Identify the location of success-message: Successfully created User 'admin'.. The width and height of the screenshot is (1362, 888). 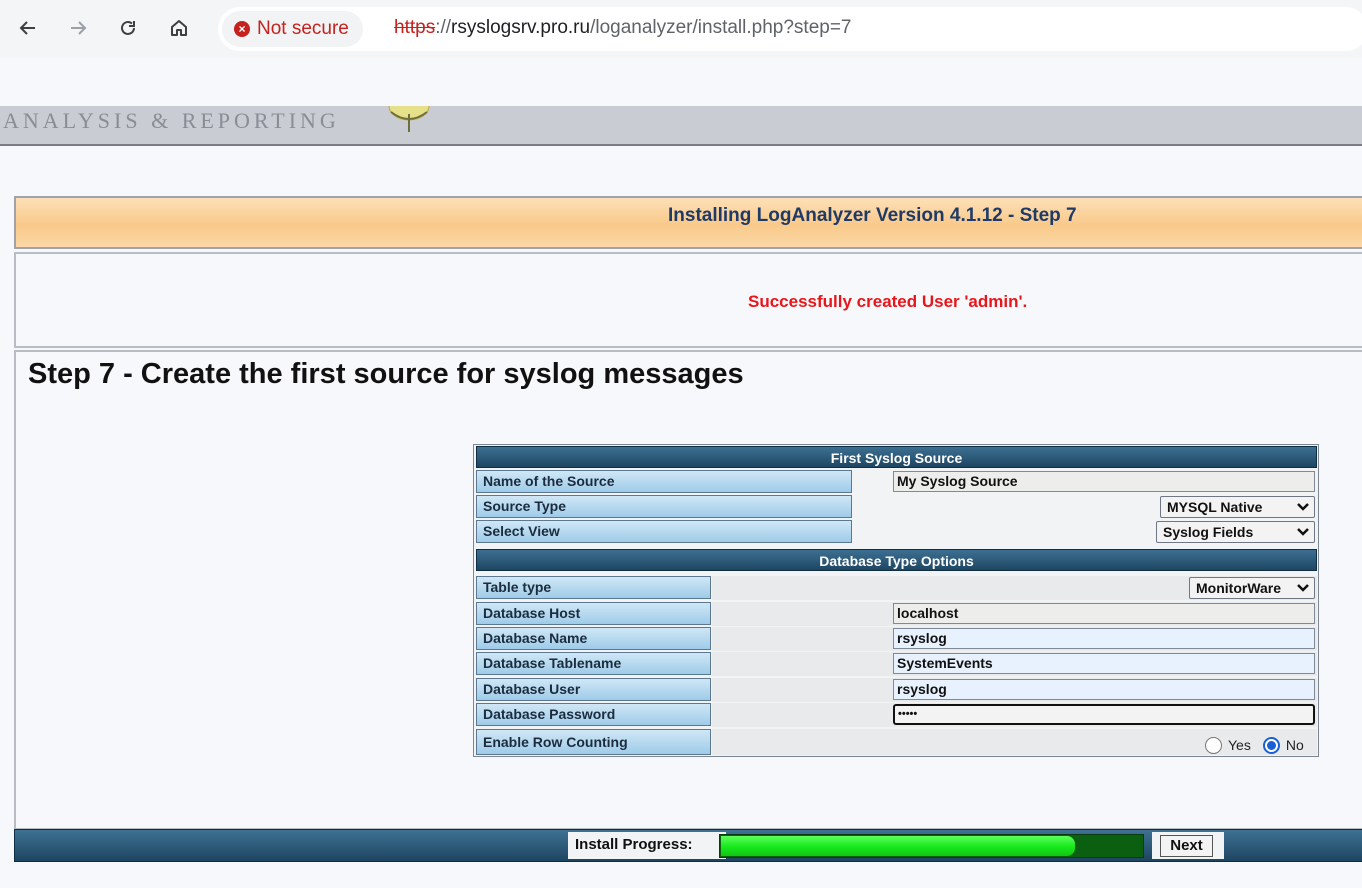
(888, 301).